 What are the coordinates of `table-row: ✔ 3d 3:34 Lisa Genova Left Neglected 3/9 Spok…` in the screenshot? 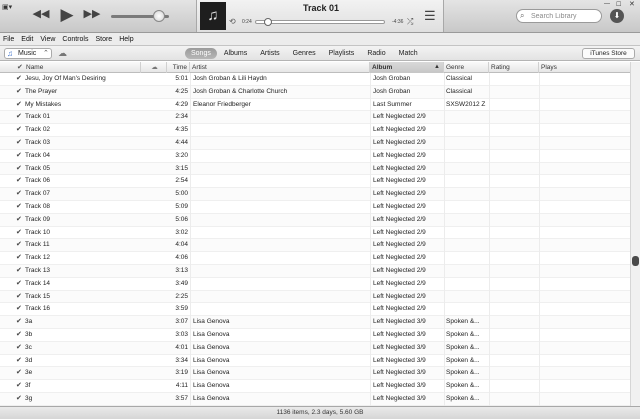 It's located at (315, 361).